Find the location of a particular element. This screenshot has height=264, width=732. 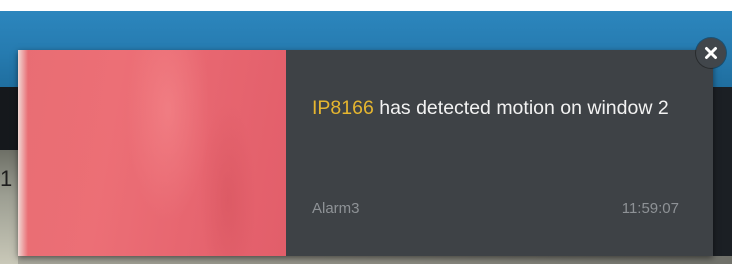

background-video-glyph: 1 is located at coordinates (6, 178).